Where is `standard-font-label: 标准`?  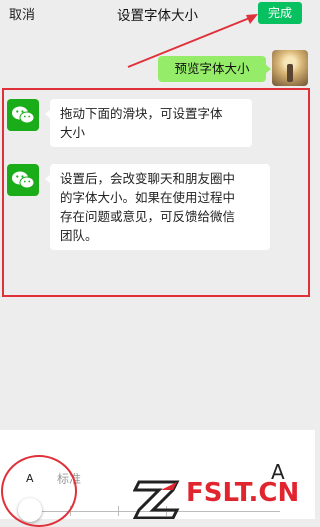 standard-font-label: 标准 is located at coordinates (69, 479).